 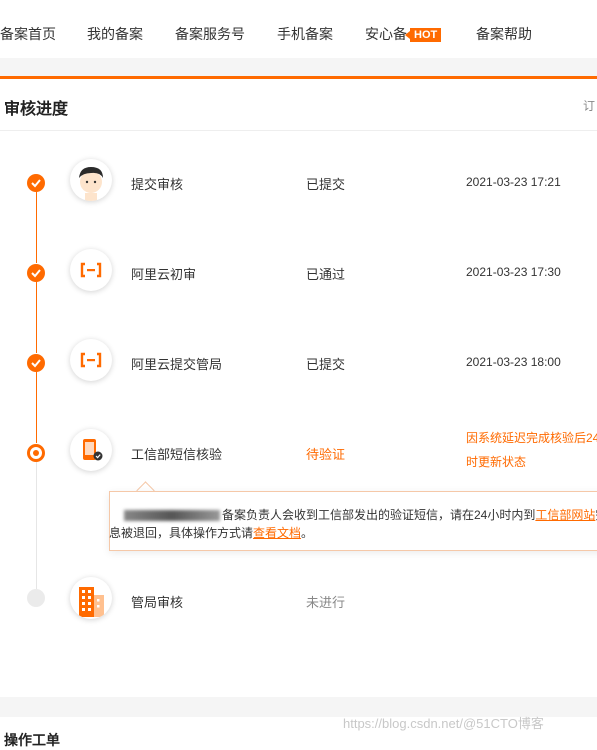 I want to click on user-avatar-icon, so click(x=91, y=180).